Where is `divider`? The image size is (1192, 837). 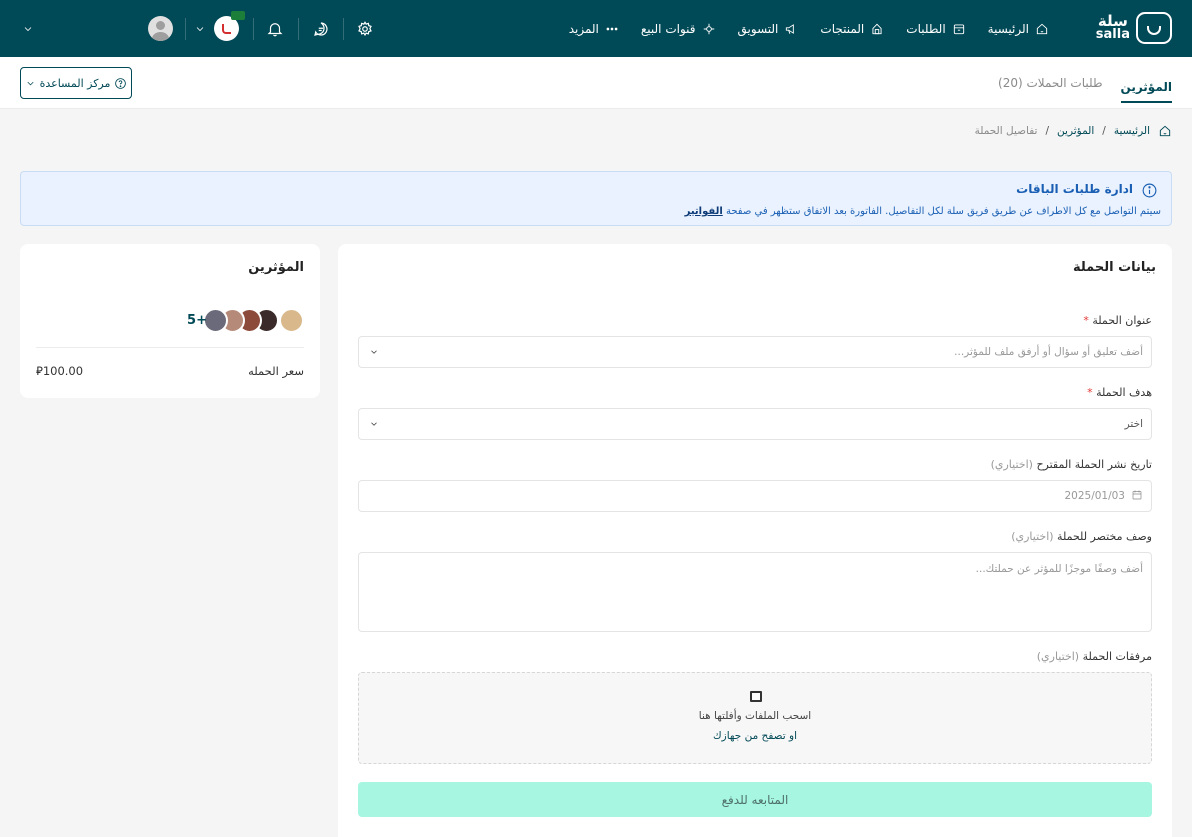 divider is located at coordinates (170, 347).